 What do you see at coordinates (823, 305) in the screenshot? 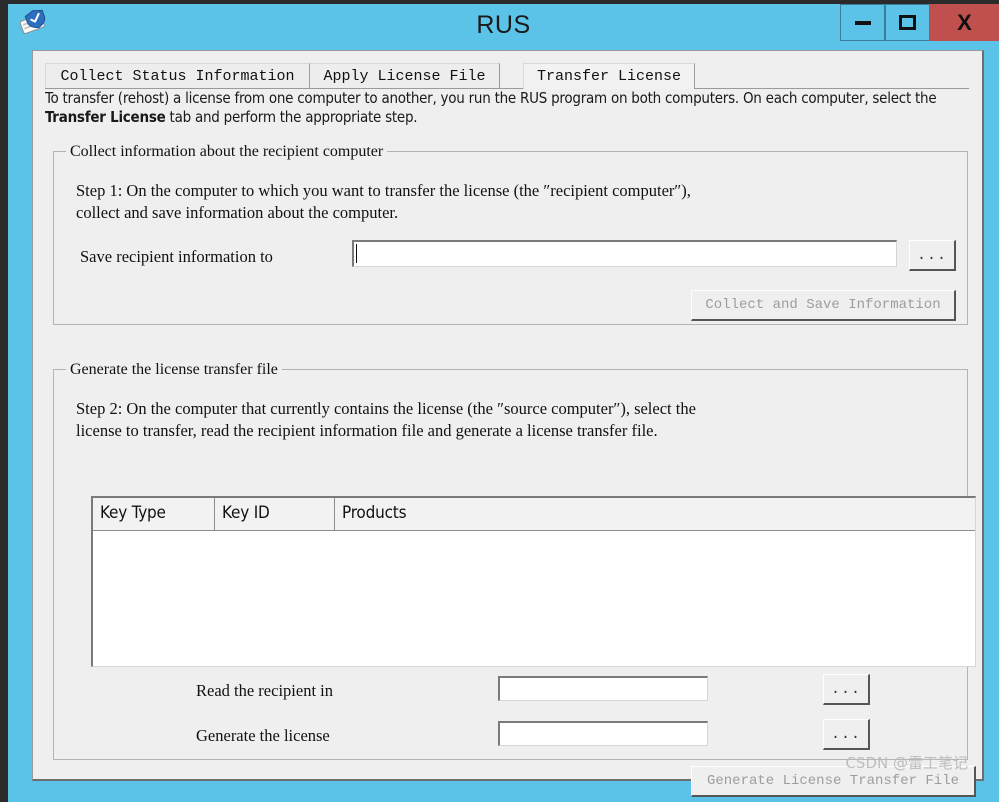
I see `collect-and-save-information-button: Collect and Save Information` at bounding box center [823, 305].